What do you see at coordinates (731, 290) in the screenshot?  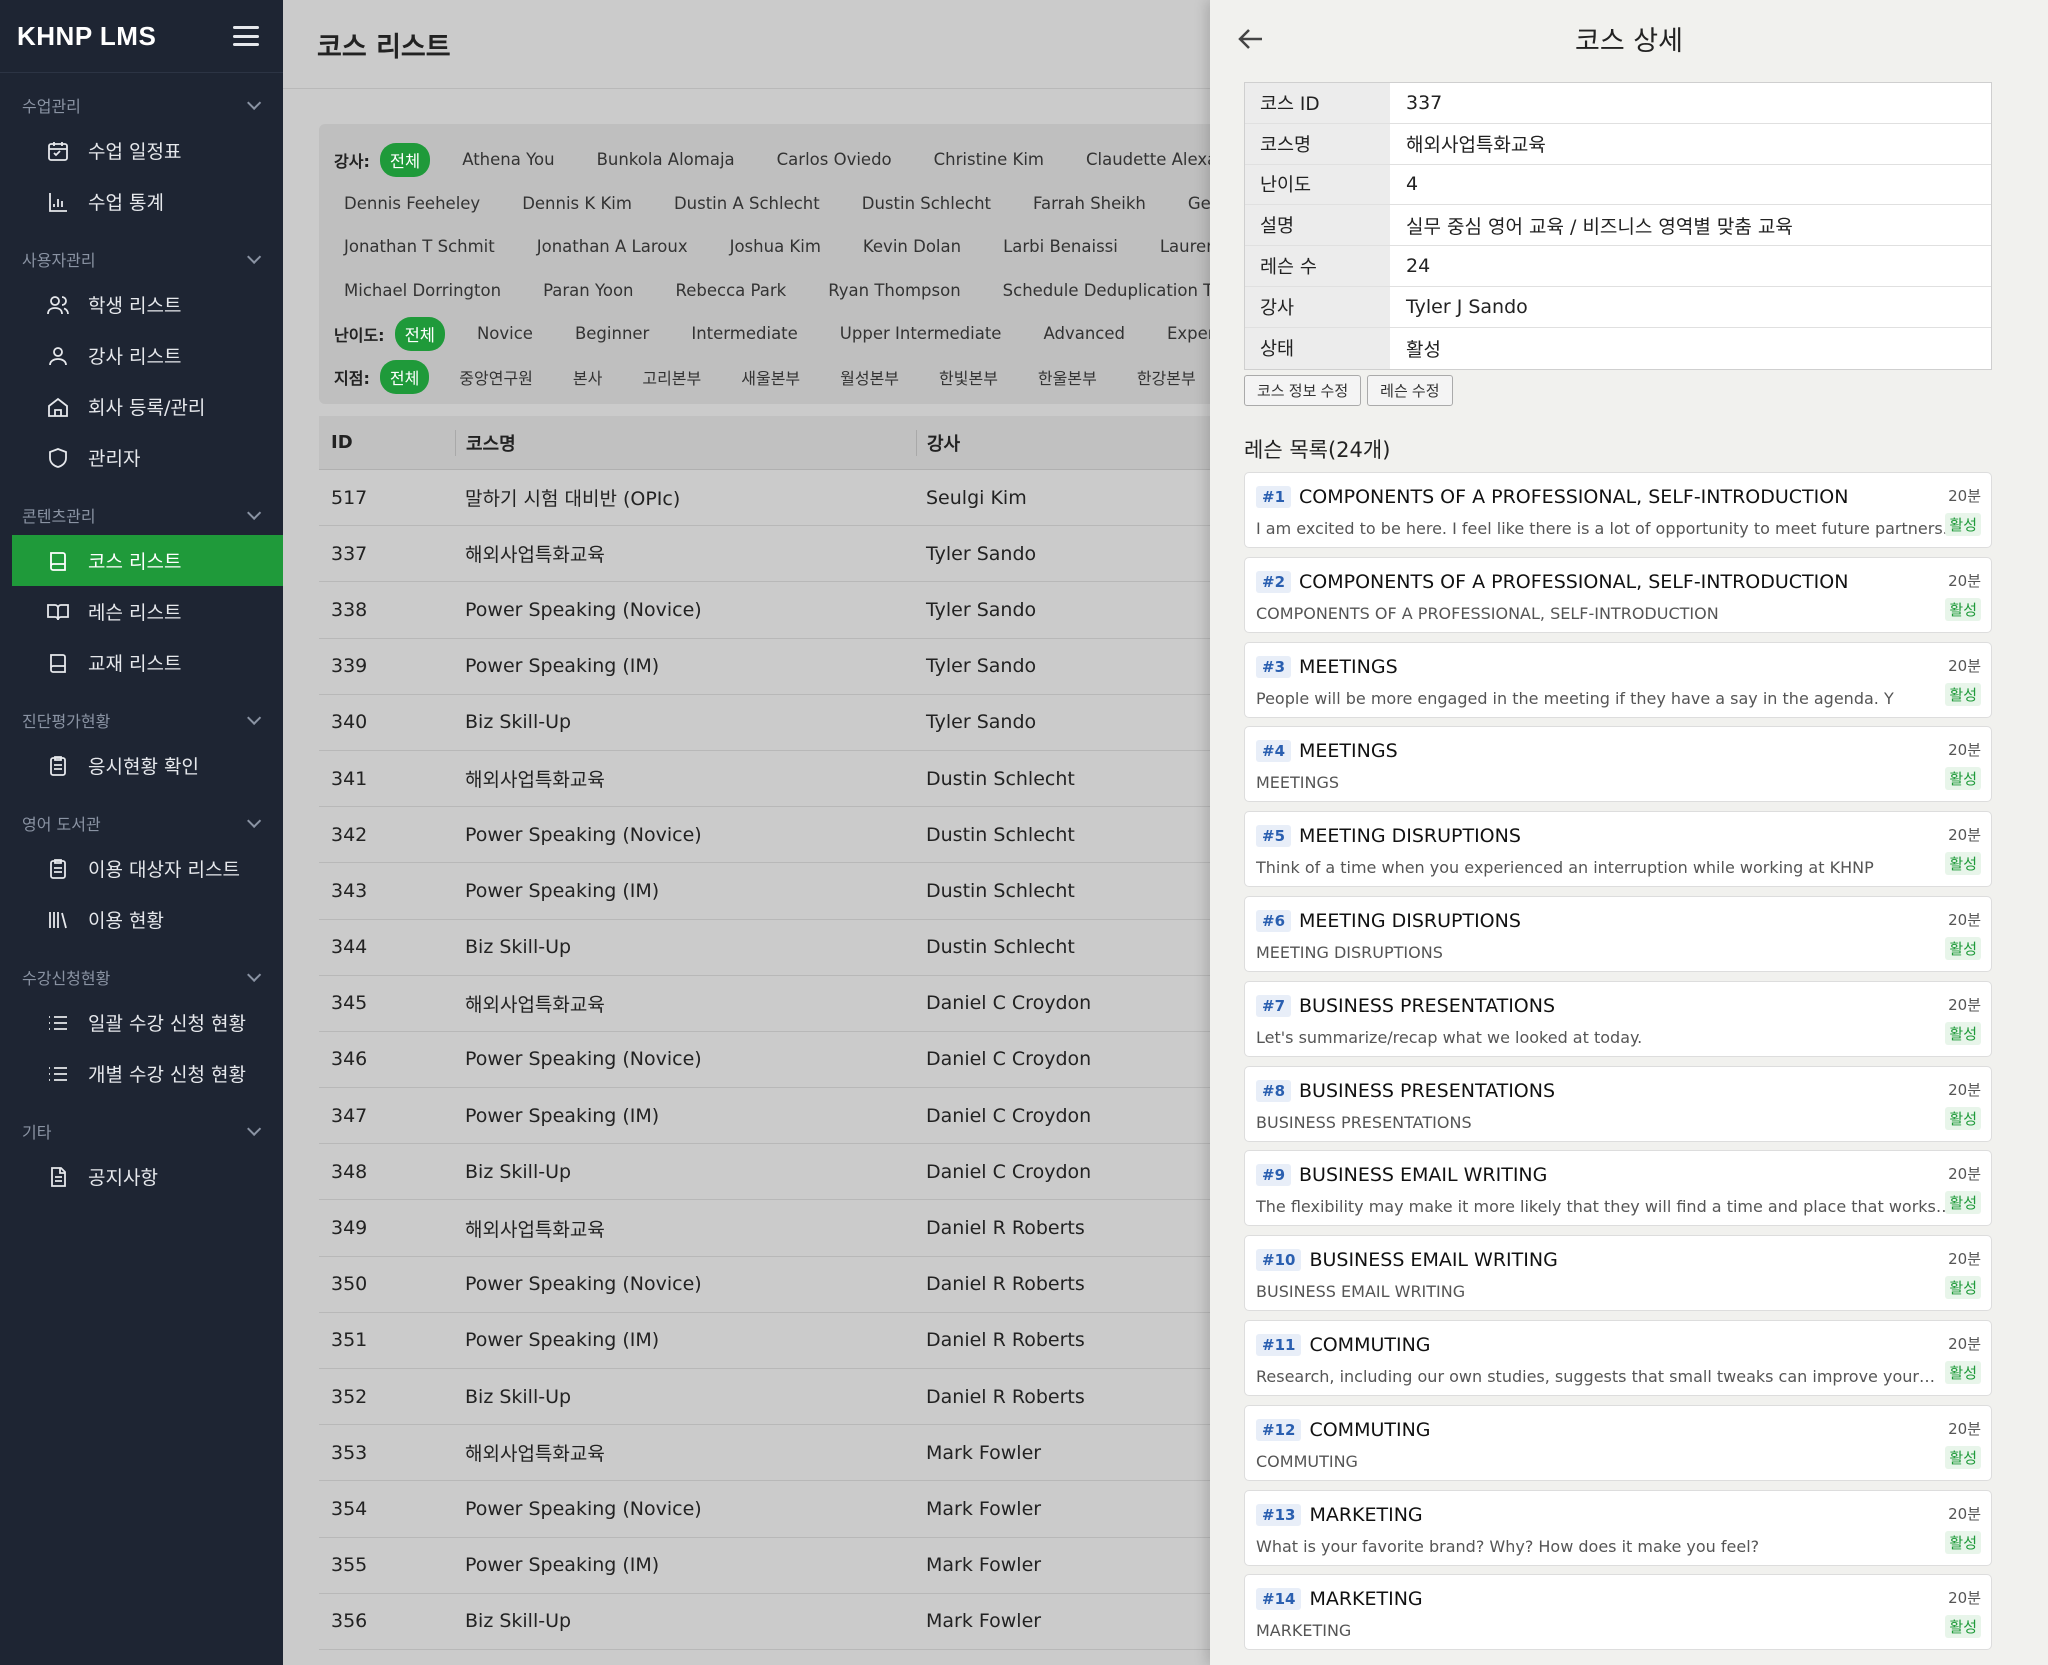 I see `teacher-filter-chip: Rebecca Park` at bounding box center [731, 290].